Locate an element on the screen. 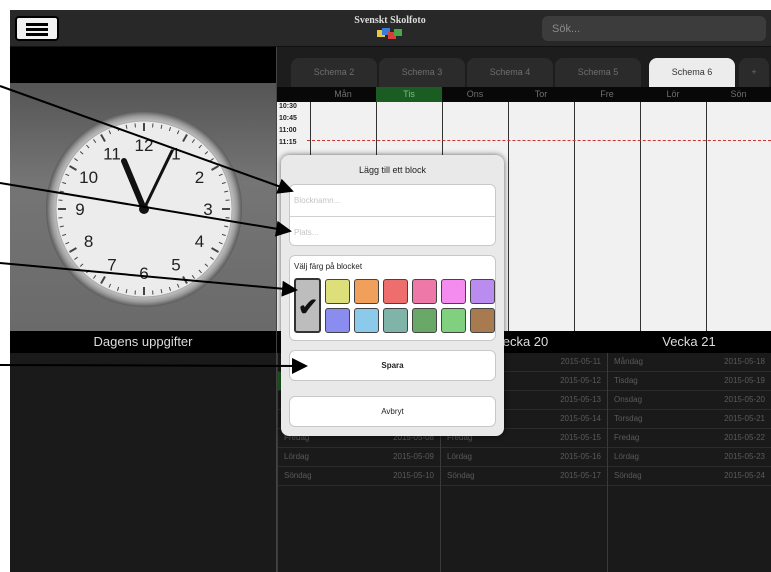 The image size is (771, 572). clock-number: 2 is located at coordinates (199, 177).